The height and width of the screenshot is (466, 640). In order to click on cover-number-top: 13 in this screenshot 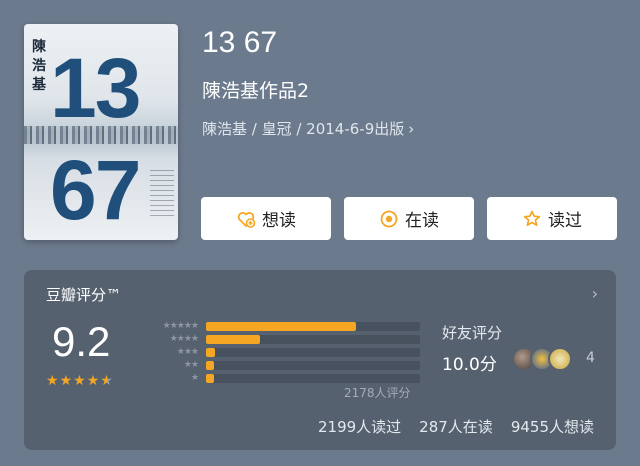, I will do `click(95, 88)`.